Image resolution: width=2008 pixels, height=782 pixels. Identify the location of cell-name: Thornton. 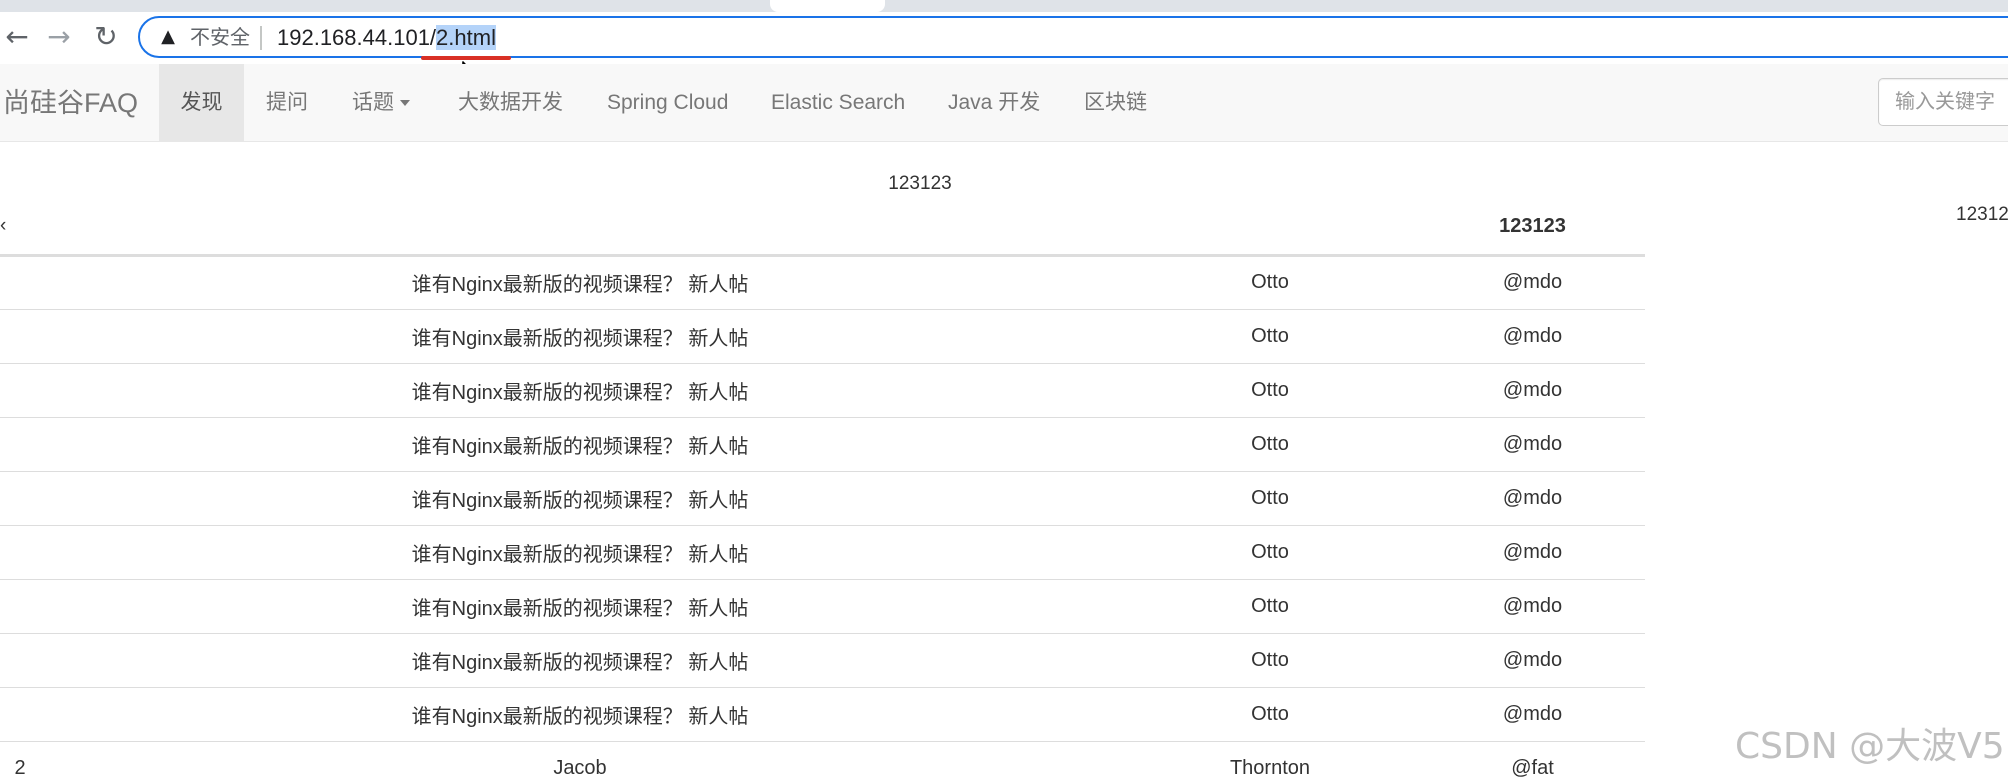
(1270, 761).